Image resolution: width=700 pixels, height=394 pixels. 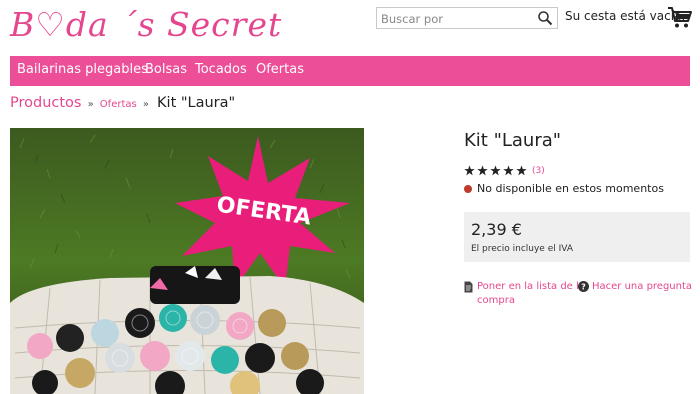 What do you see at coordinates (531, 286) in the screenshot?
I see `wishlist-label-line1: Poner en la lista de la` at bounding box center [531, 286].